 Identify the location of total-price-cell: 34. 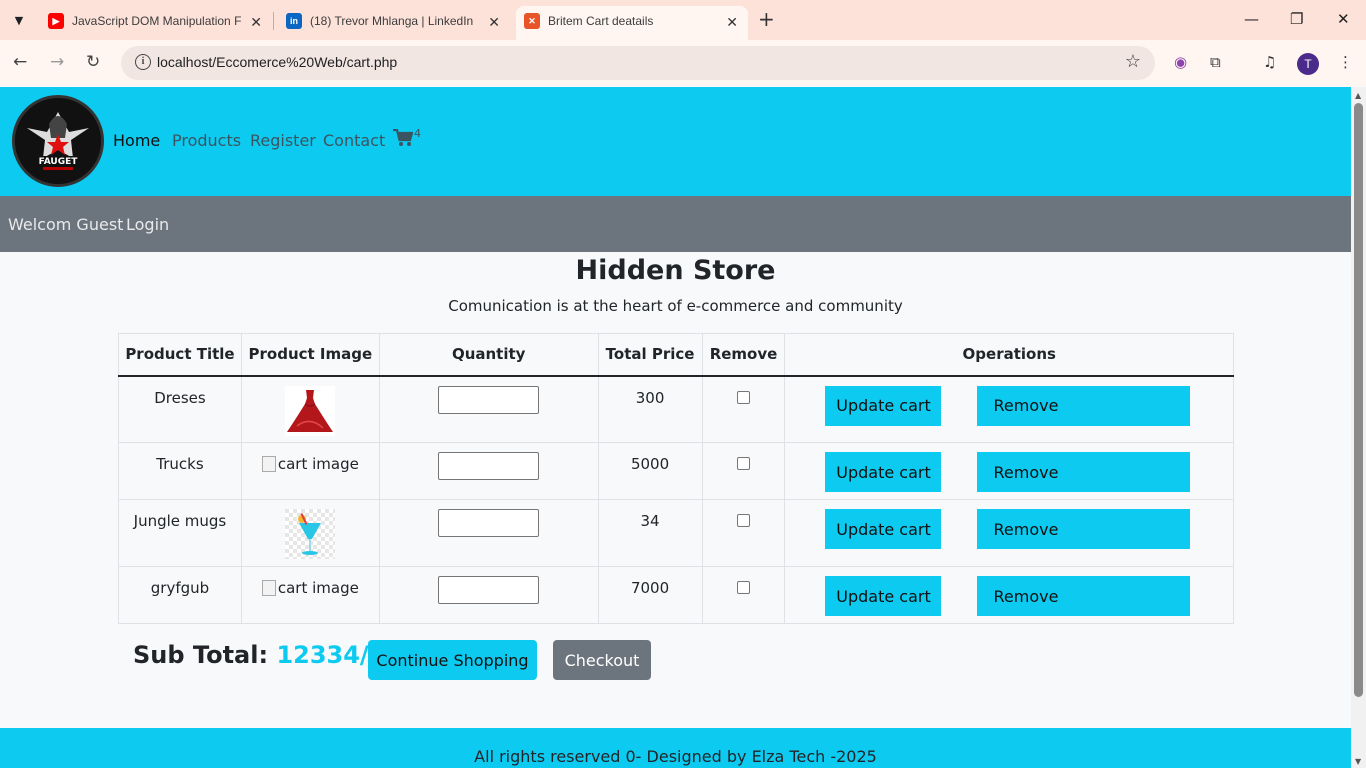
(650, 533).